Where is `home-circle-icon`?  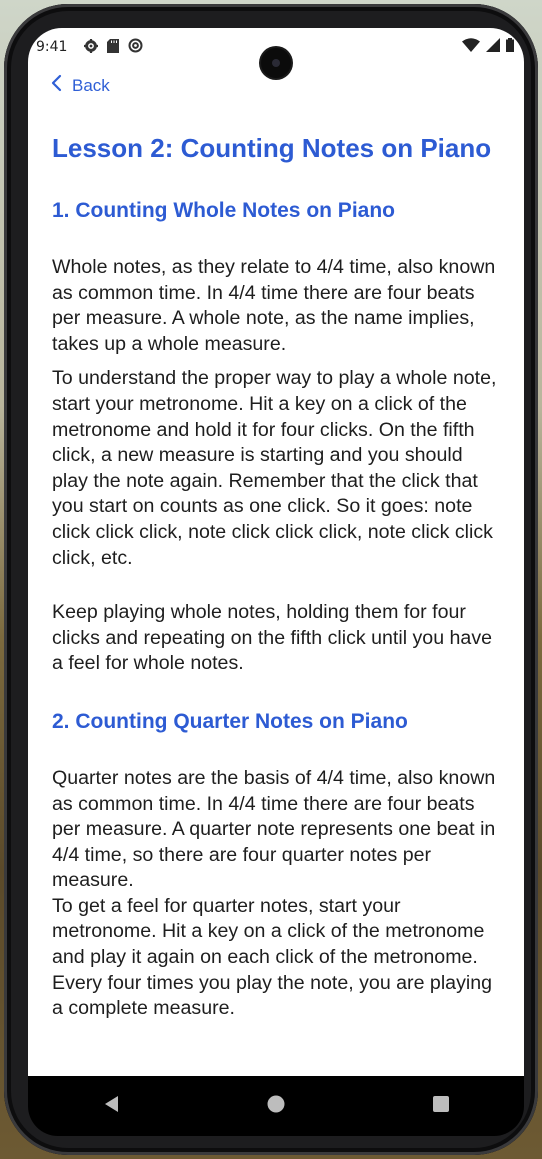
home-circle-icon is located at coordinates (276, 1106).